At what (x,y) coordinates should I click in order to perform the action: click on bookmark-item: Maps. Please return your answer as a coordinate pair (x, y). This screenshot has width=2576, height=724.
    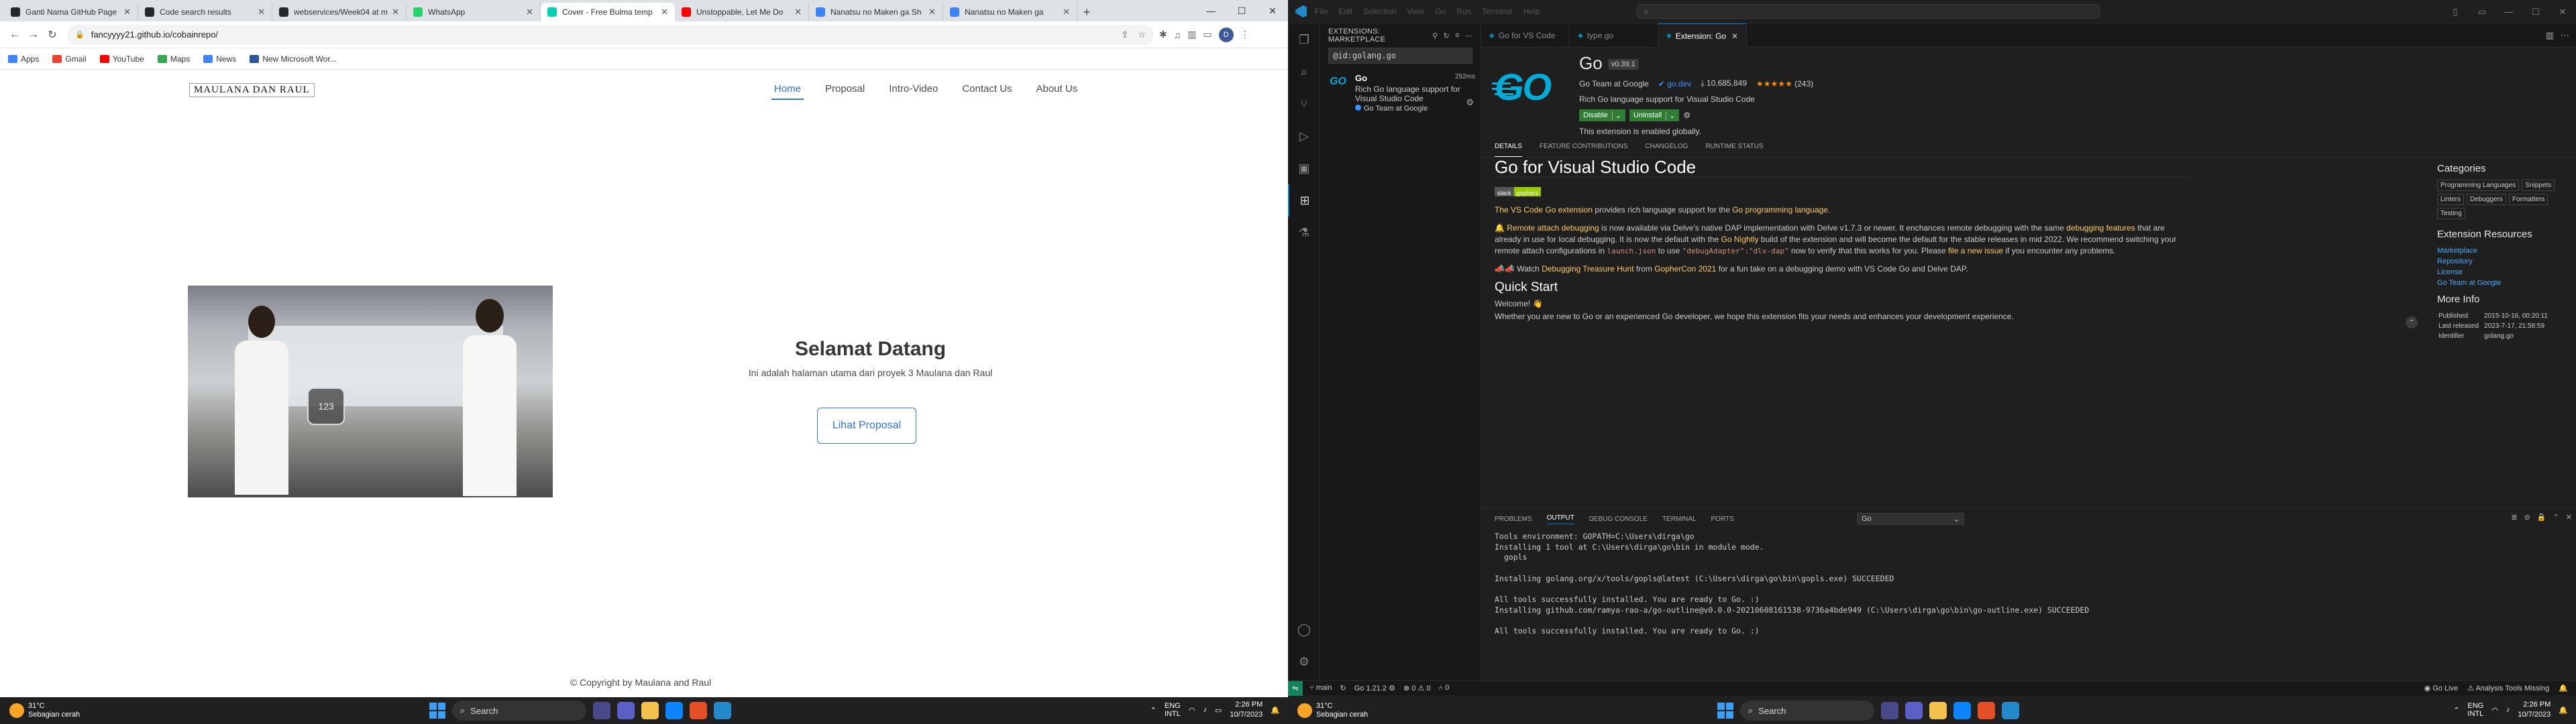
    Looking at the image, I should click on (173, 59).